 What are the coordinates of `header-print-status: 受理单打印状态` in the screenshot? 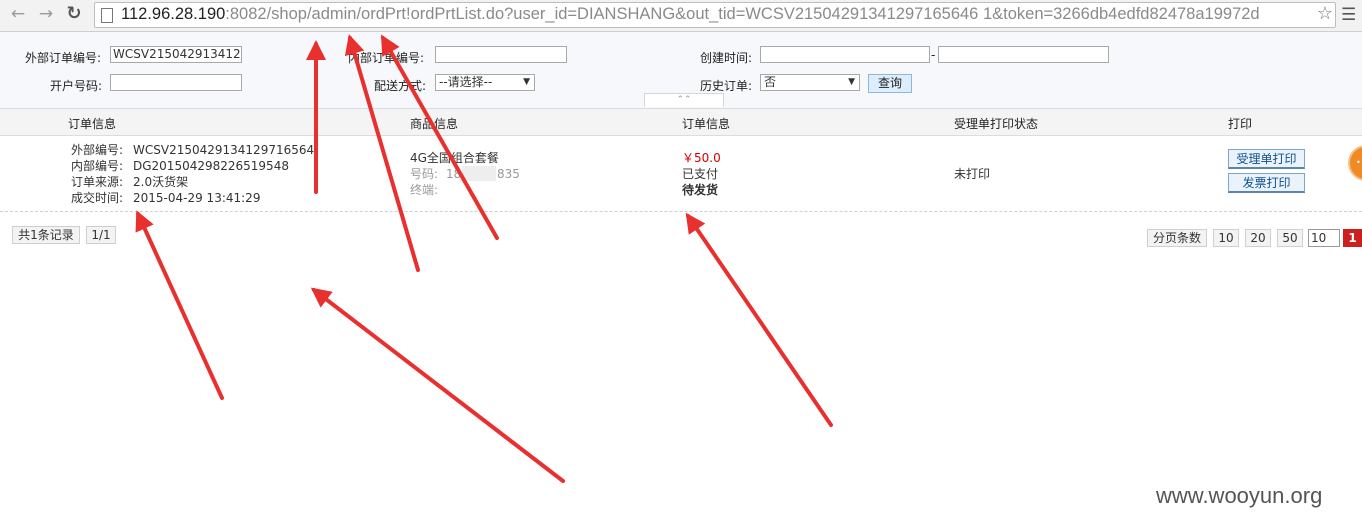 It's located at (996, 124).